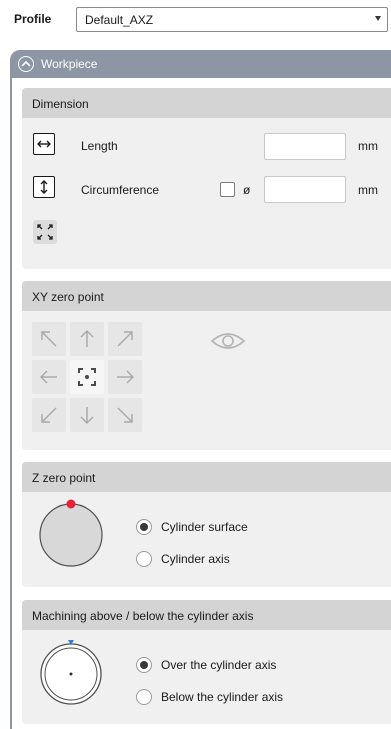 Image resolution: width=391 pixels, height=729 pixels. I want to click on xy-right-button, so click(125, 377).